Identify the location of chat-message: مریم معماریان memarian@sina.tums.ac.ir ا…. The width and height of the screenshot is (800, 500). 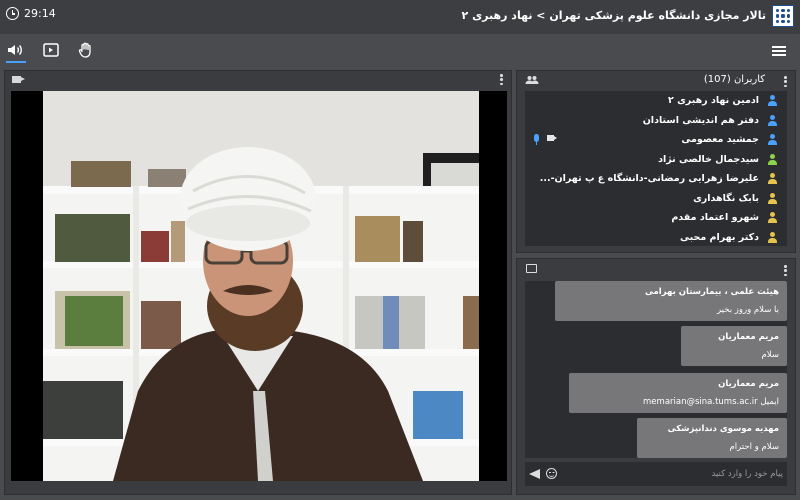
(678, 393).